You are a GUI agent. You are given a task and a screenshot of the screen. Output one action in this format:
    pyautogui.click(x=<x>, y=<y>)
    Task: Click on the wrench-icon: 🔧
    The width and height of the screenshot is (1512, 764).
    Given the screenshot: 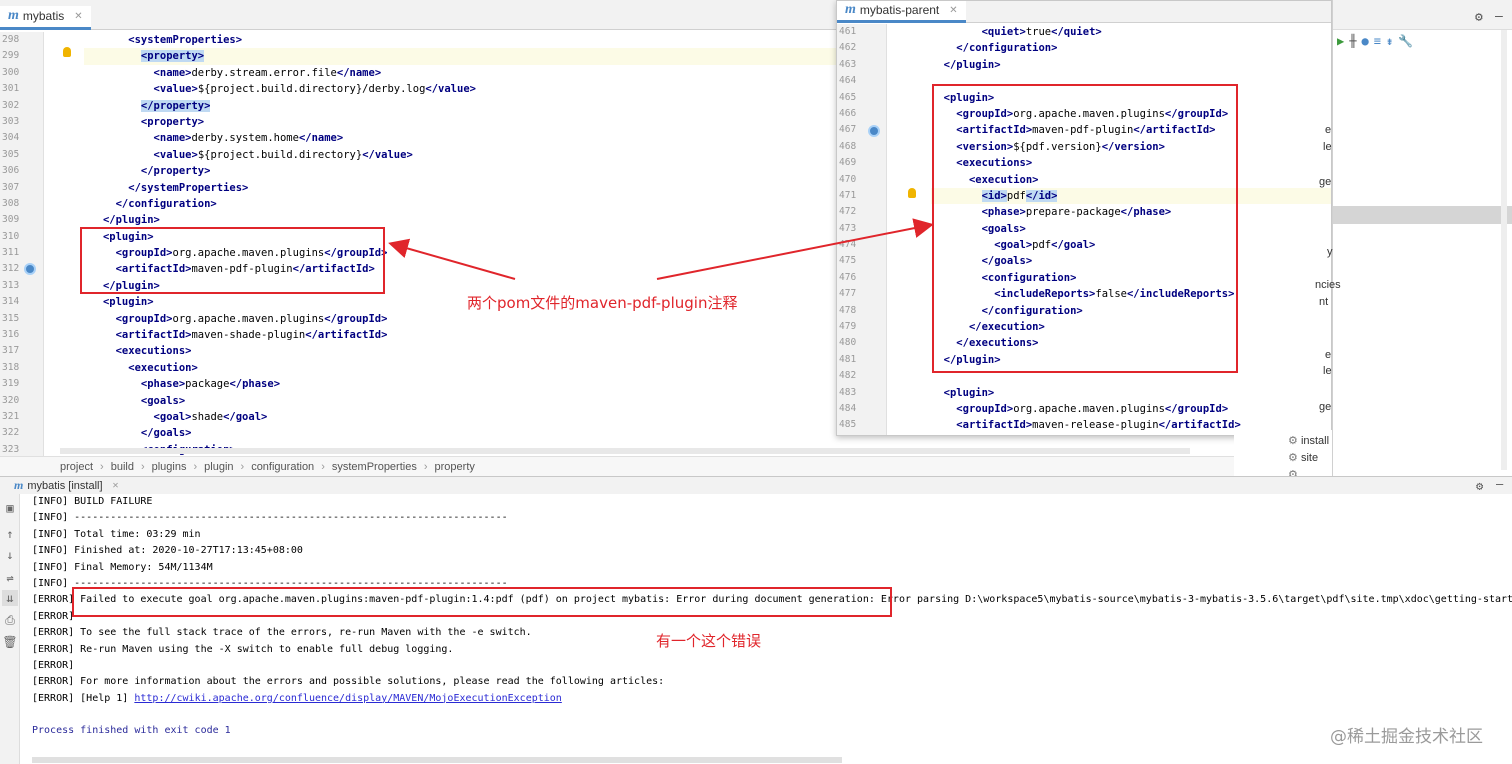 What is the action you would take?
    pyautogui.click(x=1405, y=41)
    